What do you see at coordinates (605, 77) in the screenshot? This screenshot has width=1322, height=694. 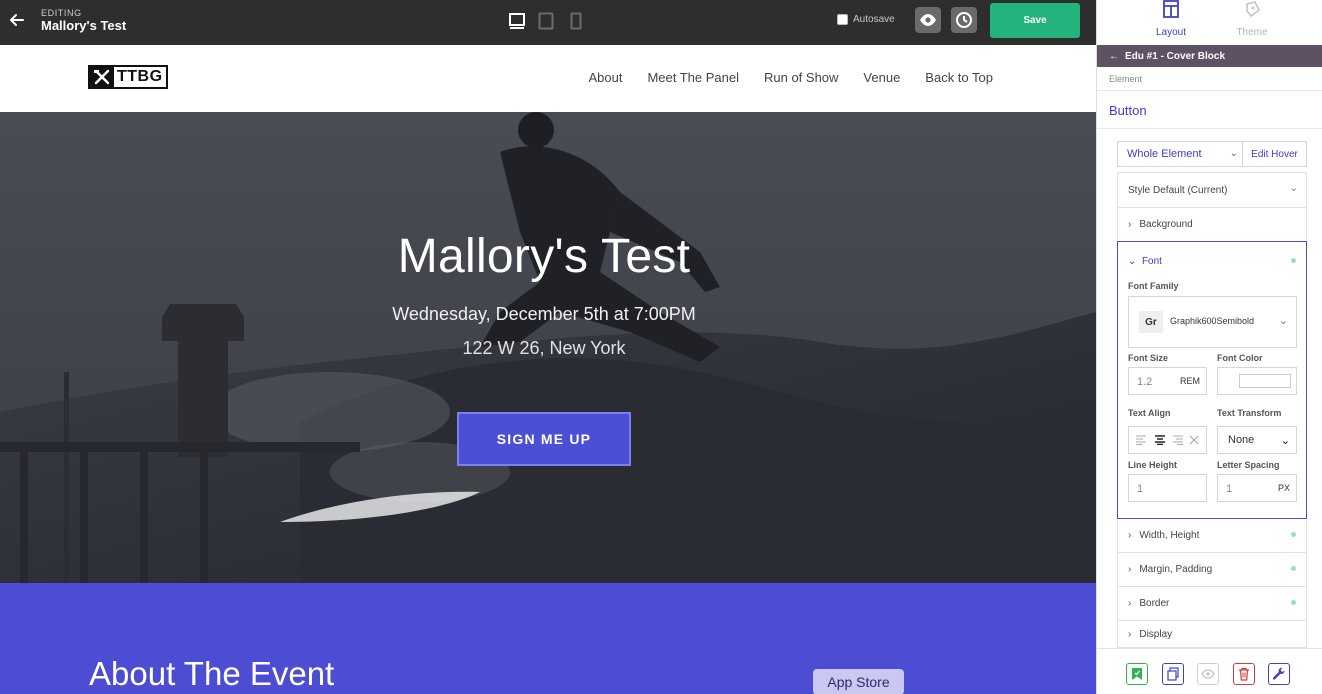 I see `nav-link-about: About` at bounding box center [605, 77].